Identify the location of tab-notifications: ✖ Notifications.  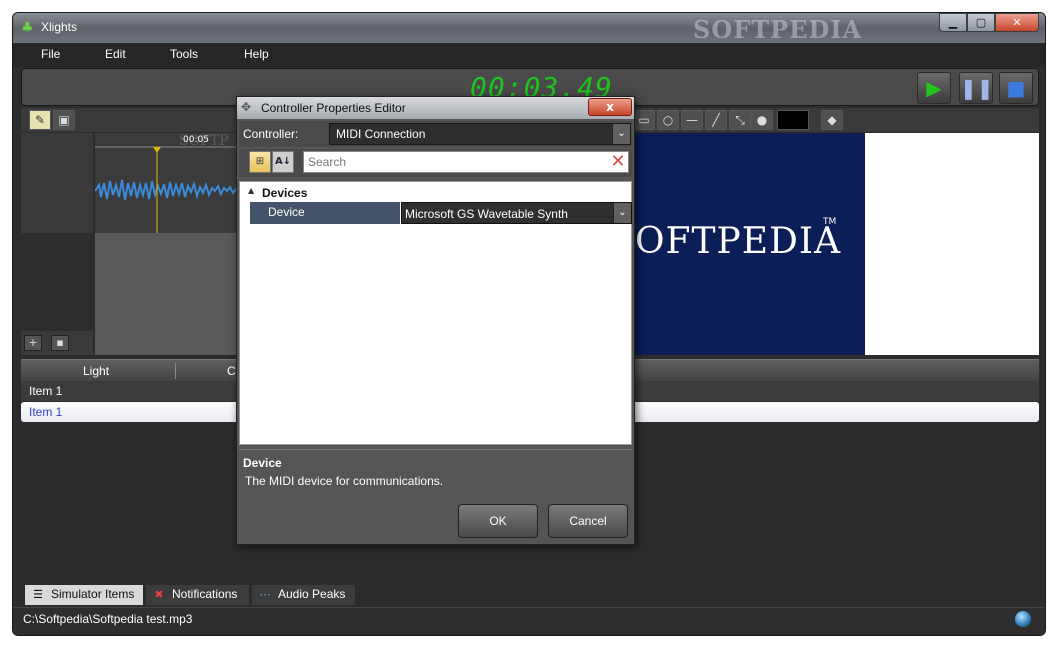
(197, 595).